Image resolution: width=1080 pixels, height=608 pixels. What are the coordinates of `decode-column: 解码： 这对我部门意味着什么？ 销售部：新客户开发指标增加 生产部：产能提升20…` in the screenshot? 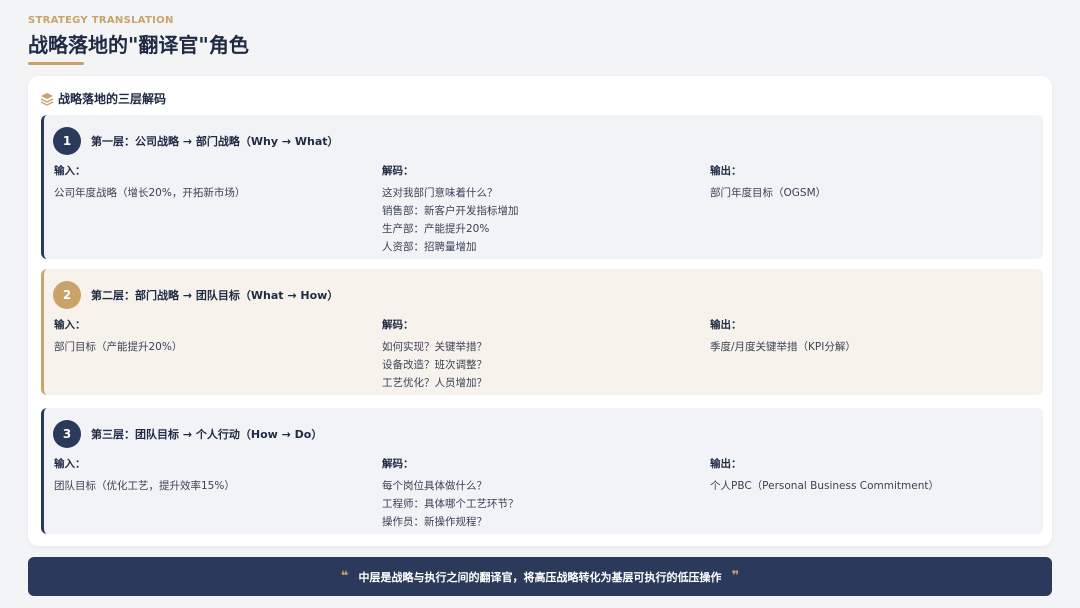 It's located at (532, 209).